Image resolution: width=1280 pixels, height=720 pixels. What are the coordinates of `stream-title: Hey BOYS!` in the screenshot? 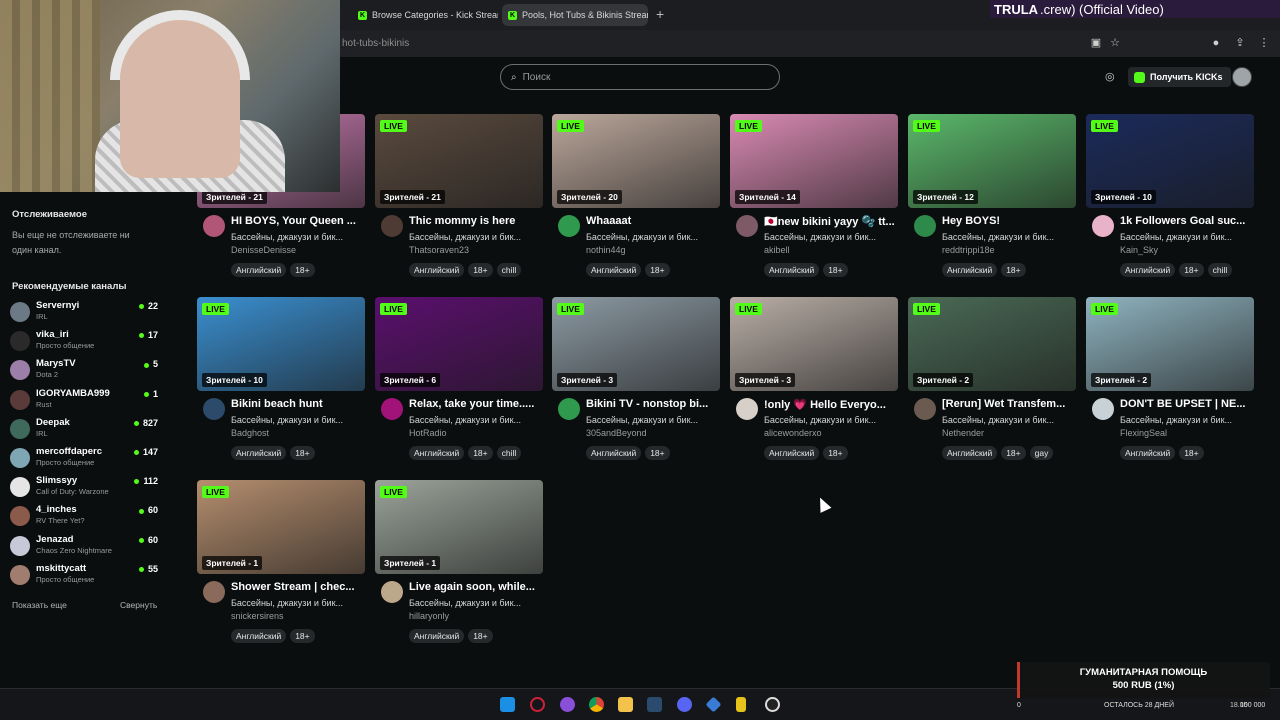 It's located at (1009, 221).